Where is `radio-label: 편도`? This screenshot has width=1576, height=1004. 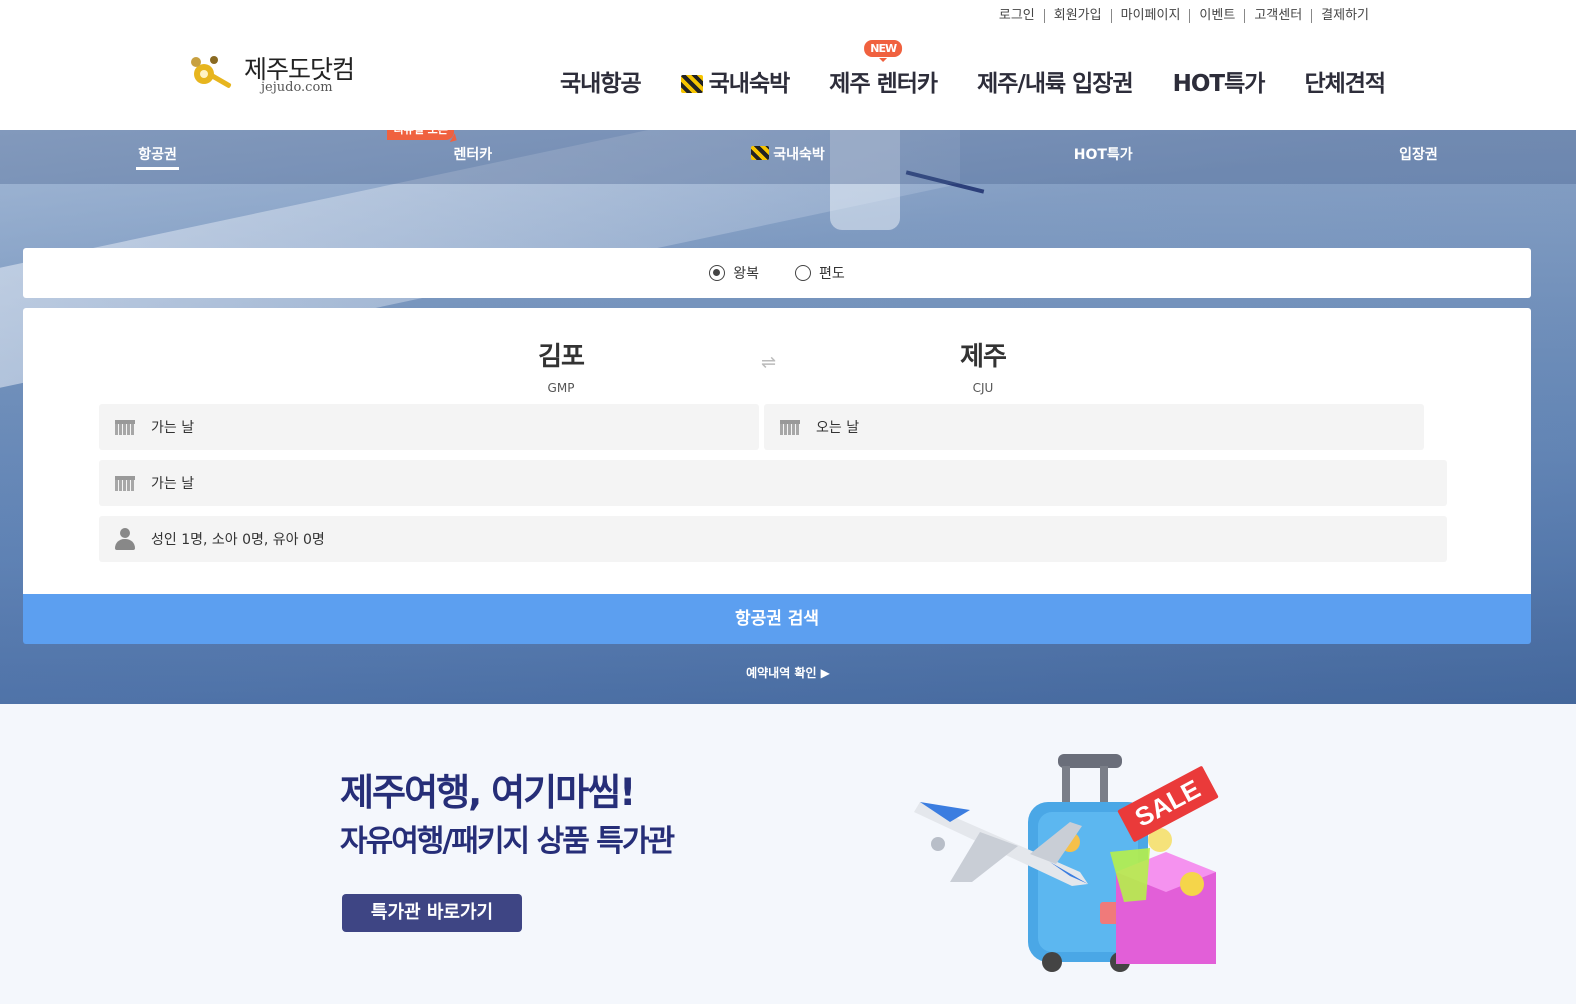
radio-label: 편도 is located at coordinates (832, 274).